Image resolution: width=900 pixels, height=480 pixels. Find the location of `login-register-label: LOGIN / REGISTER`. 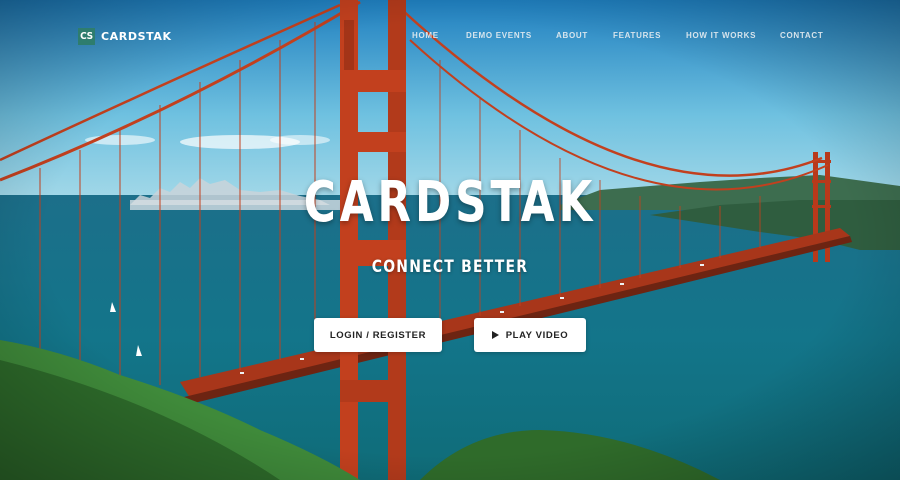

login-register-label: LOGIN / REGISTER is located at coordinates (378, 335).